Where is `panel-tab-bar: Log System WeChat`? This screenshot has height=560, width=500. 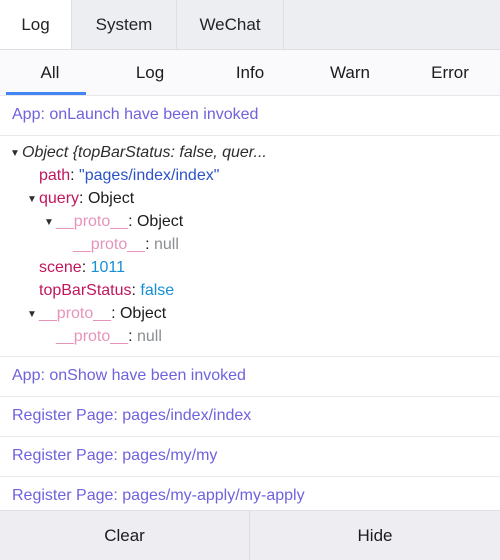
panel-tab-bar: Log System WeChat is located at coordinates (250, 25).